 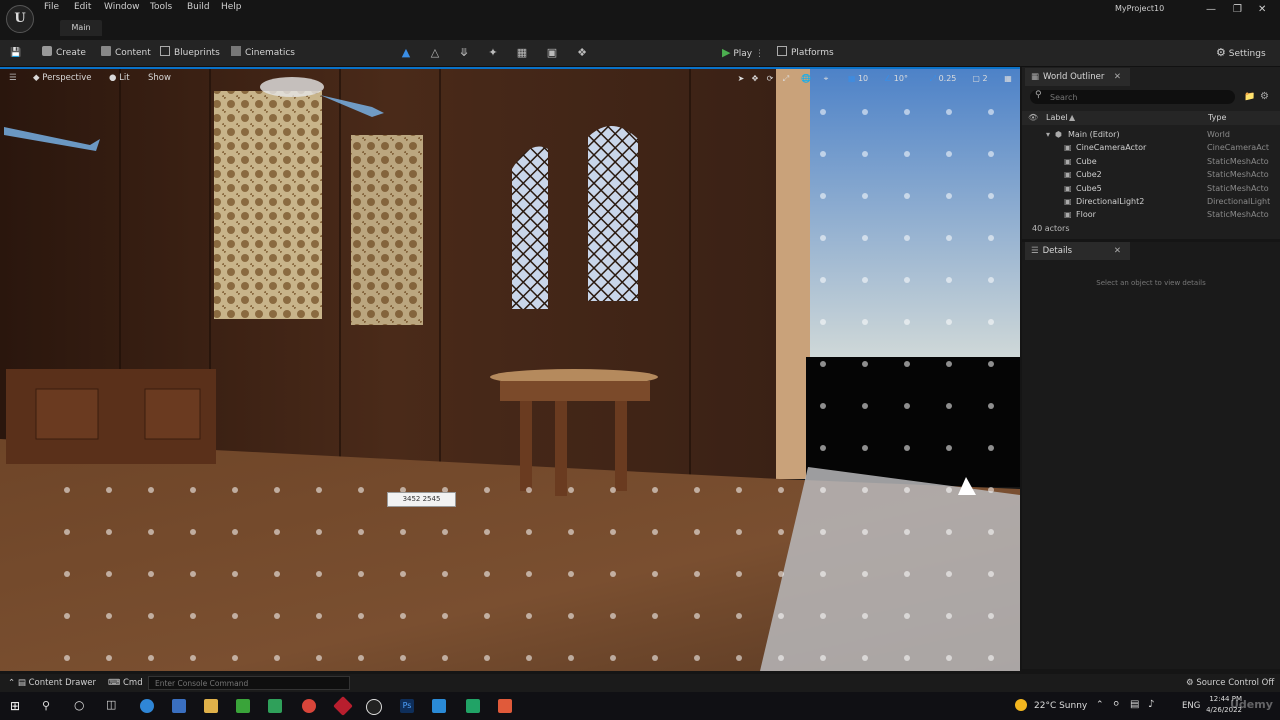 I want to click on tab-world-outliner: ▦ World Outliner ✕, so click(x=1077, y=77).